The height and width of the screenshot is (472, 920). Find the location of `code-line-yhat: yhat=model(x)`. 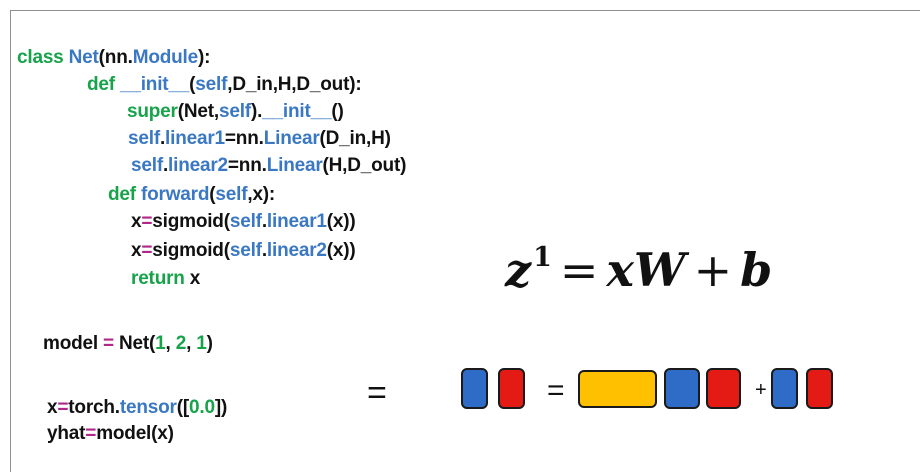

code-line-yhat: yhat=model(x) is located at coordinates (110, 434).